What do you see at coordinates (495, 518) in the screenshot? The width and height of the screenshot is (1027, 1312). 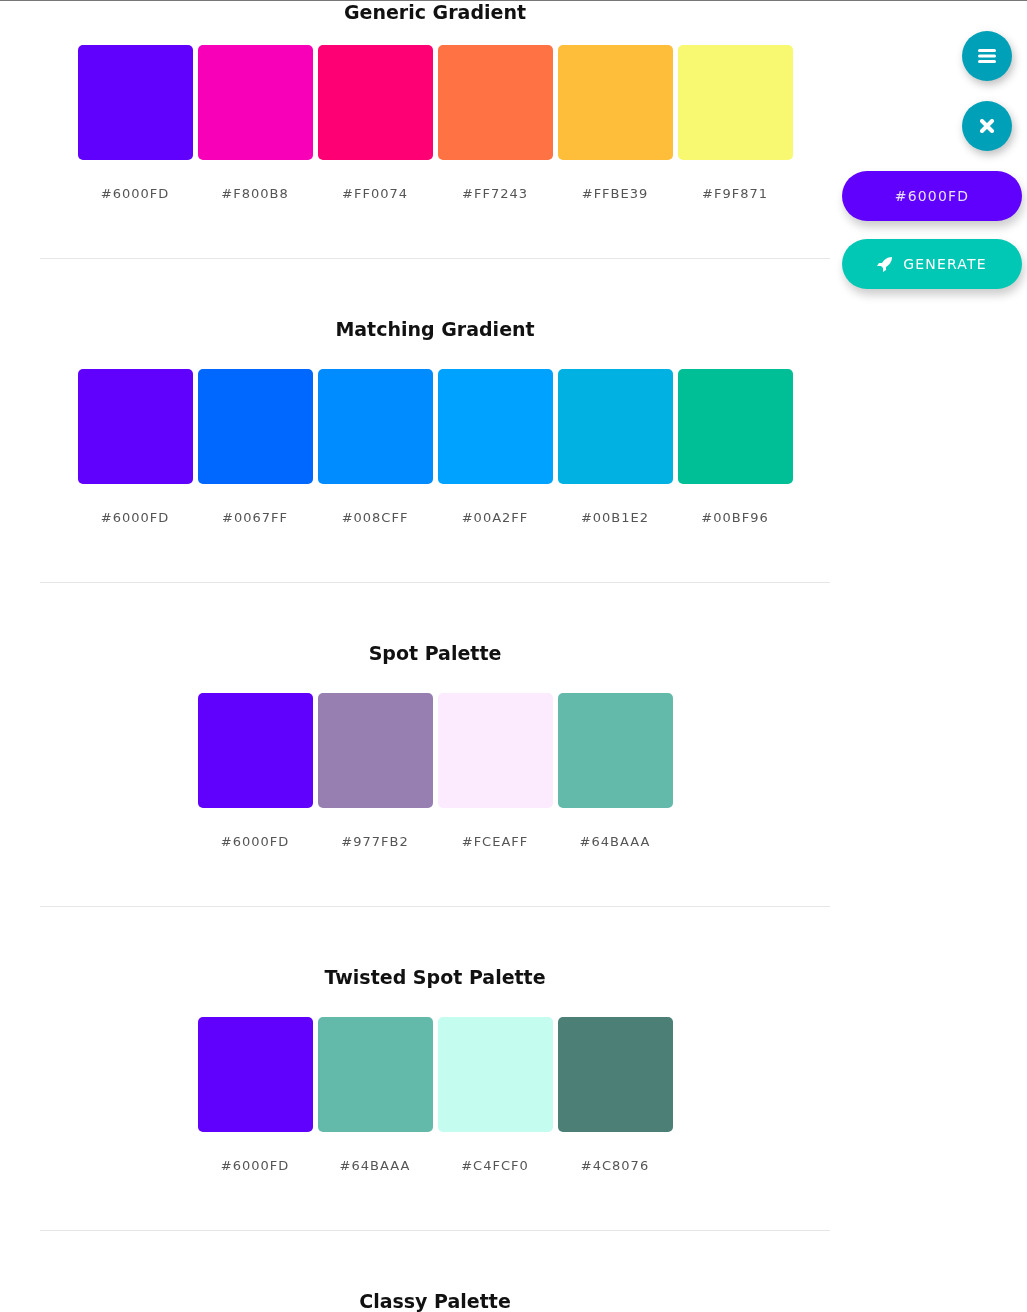 I see `color-code: #00A2FF` at bounding box center [495, 518].